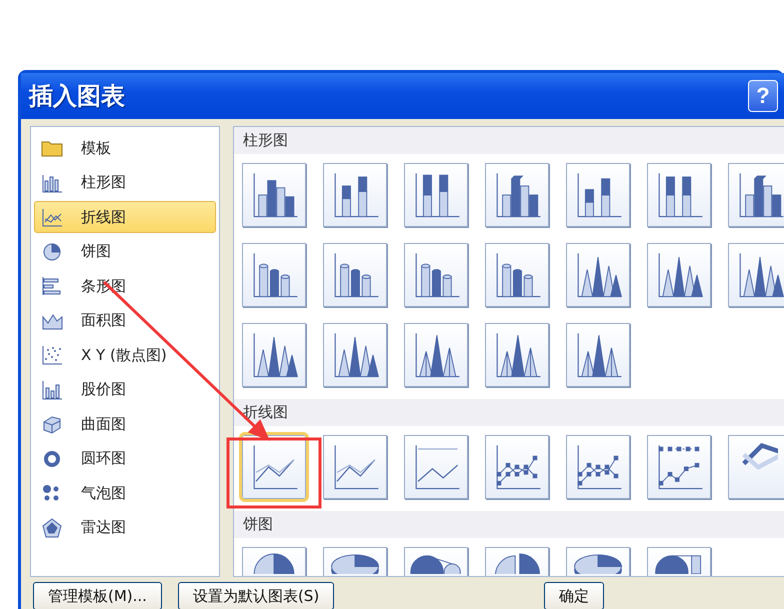  What do you see at coordinates (103, 424) in the screenshot?
I see `chart-type-label: 曲面图` at bounding box center [103, 424].